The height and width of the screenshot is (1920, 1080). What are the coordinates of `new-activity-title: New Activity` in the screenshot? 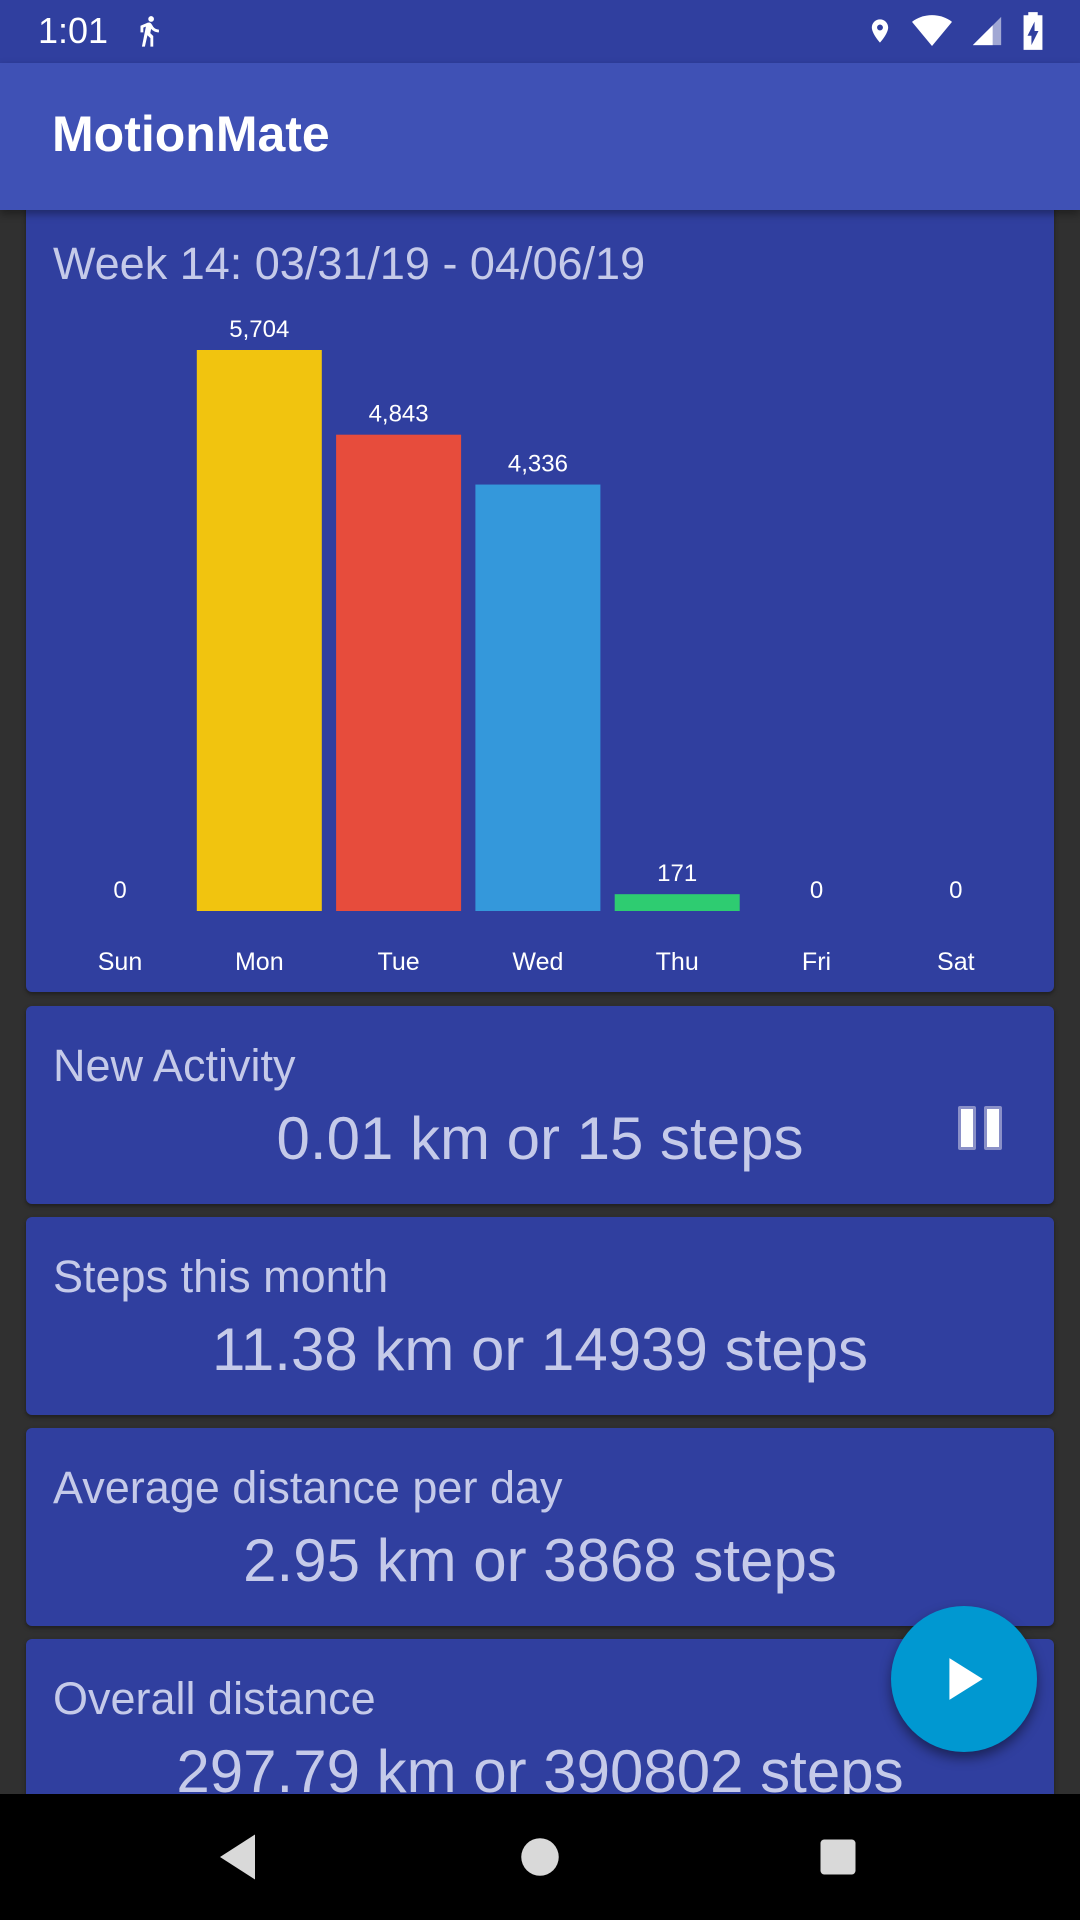 It's located at (174, 1065).